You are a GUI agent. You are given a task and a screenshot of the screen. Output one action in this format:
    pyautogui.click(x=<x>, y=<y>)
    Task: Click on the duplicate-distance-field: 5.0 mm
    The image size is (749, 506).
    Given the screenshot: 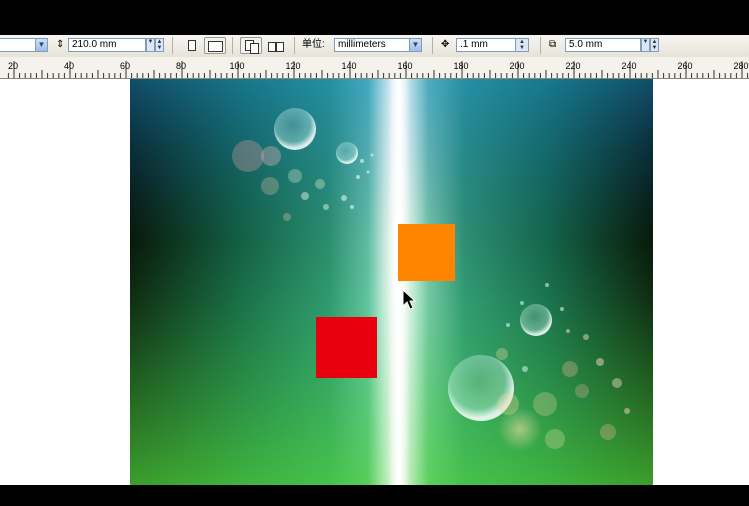 What is the action you would take?
    pyautogui.click(x=603, y=45)
    